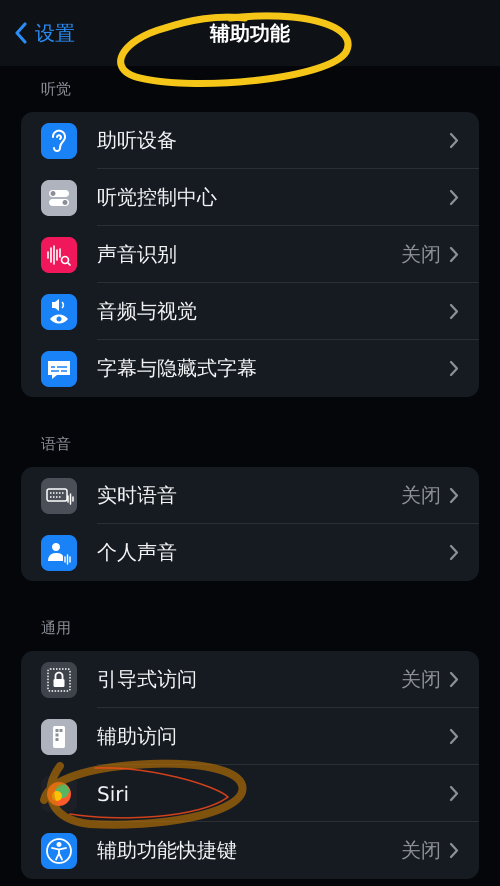 The width and height of the screenshot is (500, 886). What do you see at coordinates (59, 198) in the screenshot?
I see `toggles-icon` at bounding box center [59, 198].